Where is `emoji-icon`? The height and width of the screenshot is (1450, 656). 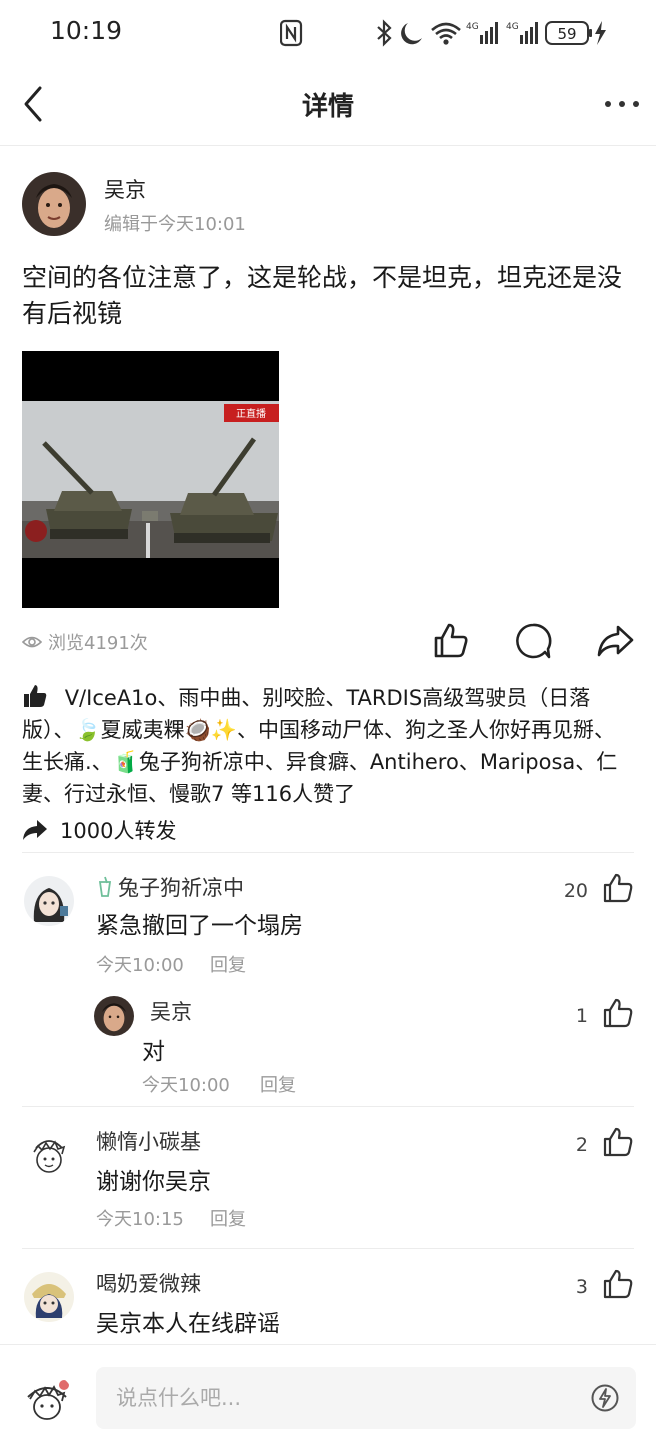
emoji-icon is located at coordinates (605, 1398).